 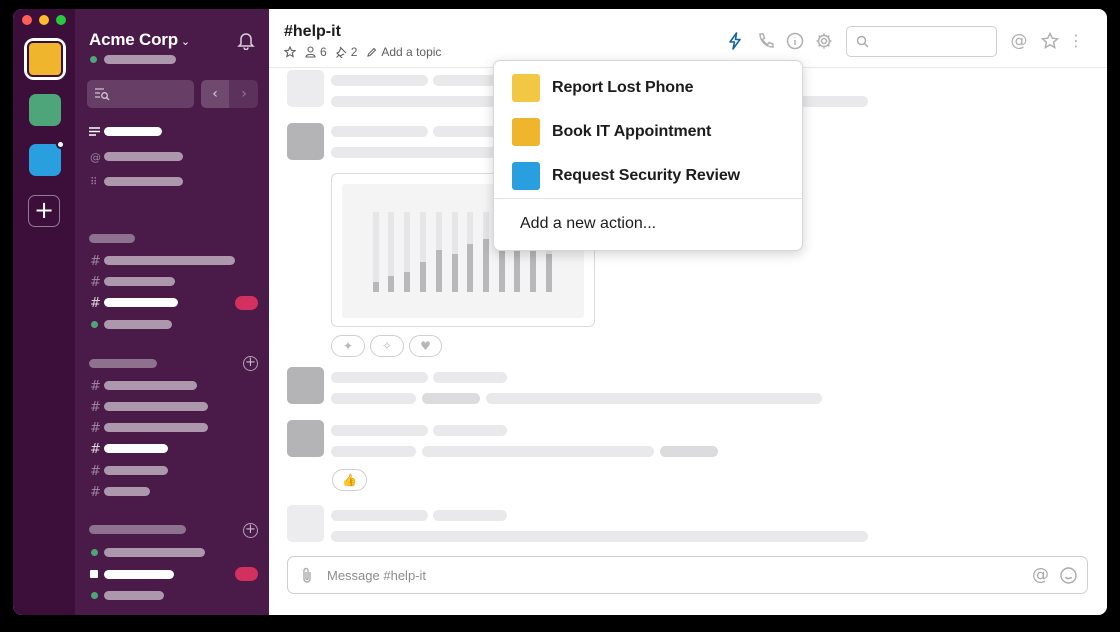 I want to click on sidebar-dm-unread, so click(x=139, y=574).